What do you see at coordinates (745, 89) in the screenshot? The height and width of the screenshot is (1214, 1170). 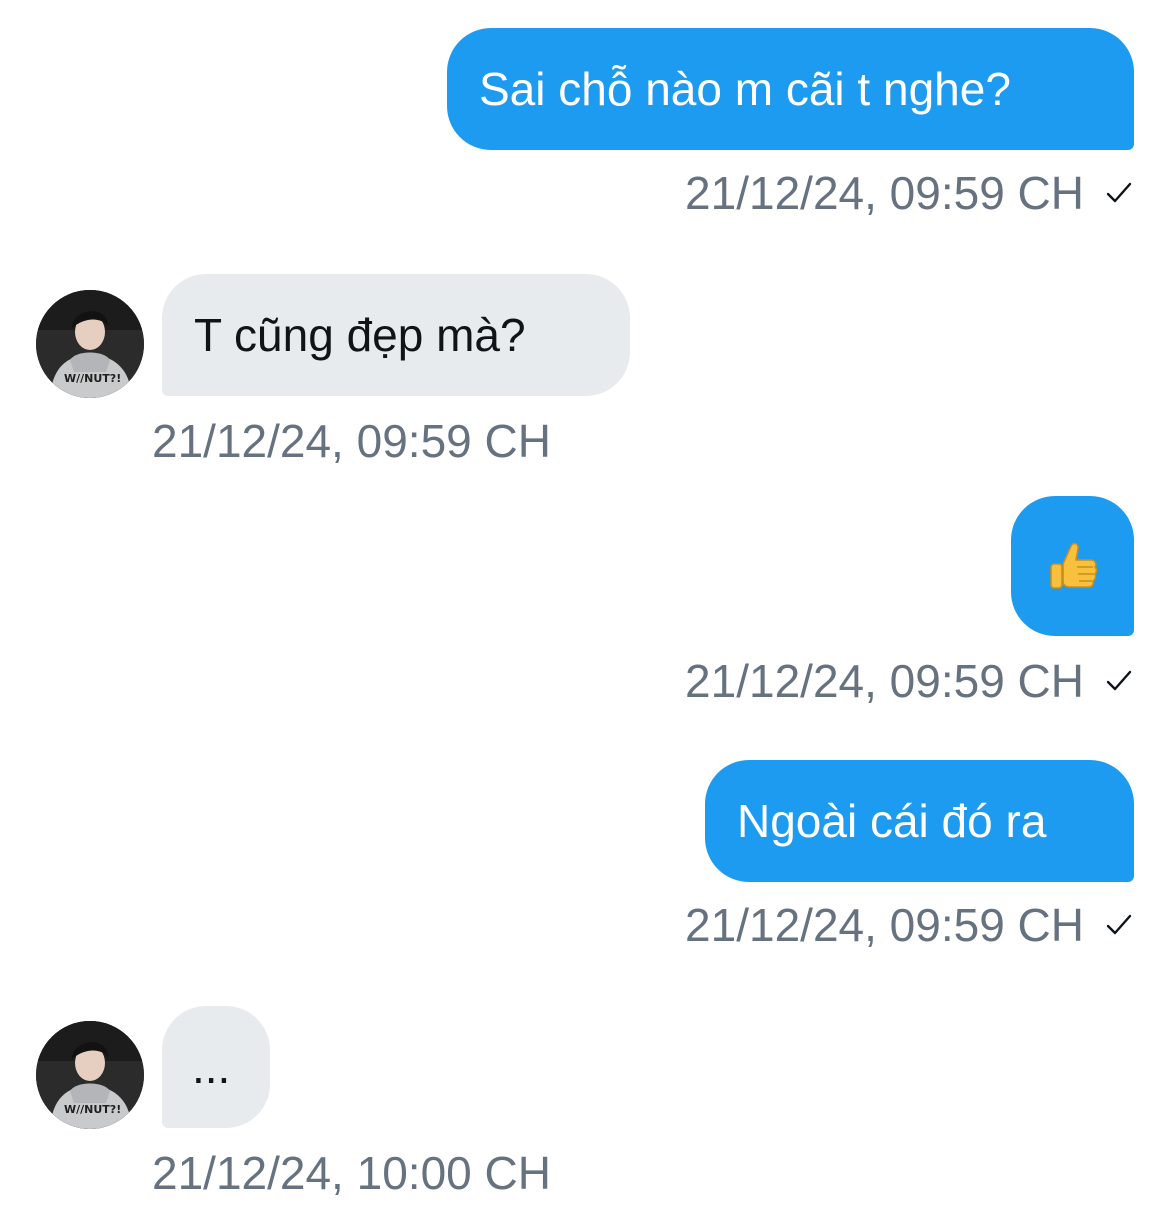 I see `message-text: Sai chỗ nào m cãi t nghe?` at bounding box center [745, 89].